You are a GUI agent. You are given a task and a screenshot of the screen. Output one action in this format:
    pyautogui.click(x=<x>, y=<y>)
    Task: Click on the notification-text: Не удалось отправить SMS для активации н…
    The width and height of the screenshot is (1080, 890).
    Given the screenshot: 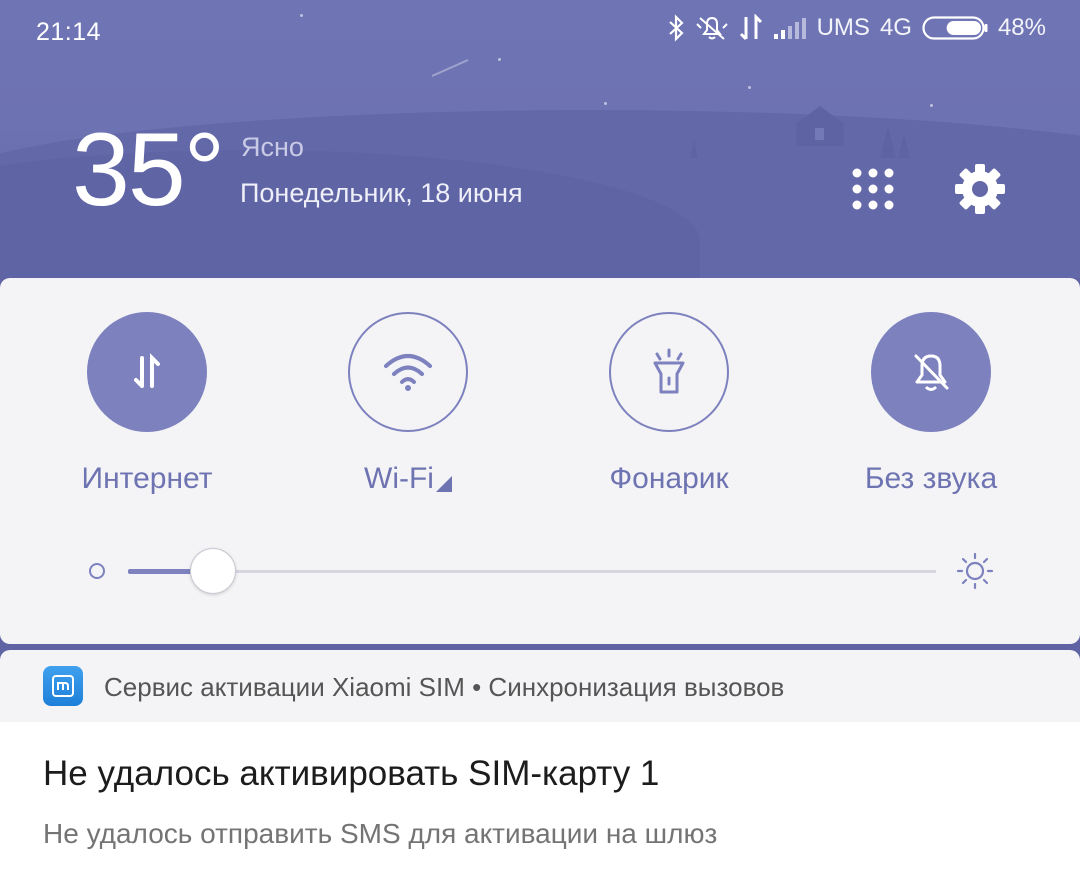 What is the action you would take?
    pyautogui.click(x=380, y=833)
    